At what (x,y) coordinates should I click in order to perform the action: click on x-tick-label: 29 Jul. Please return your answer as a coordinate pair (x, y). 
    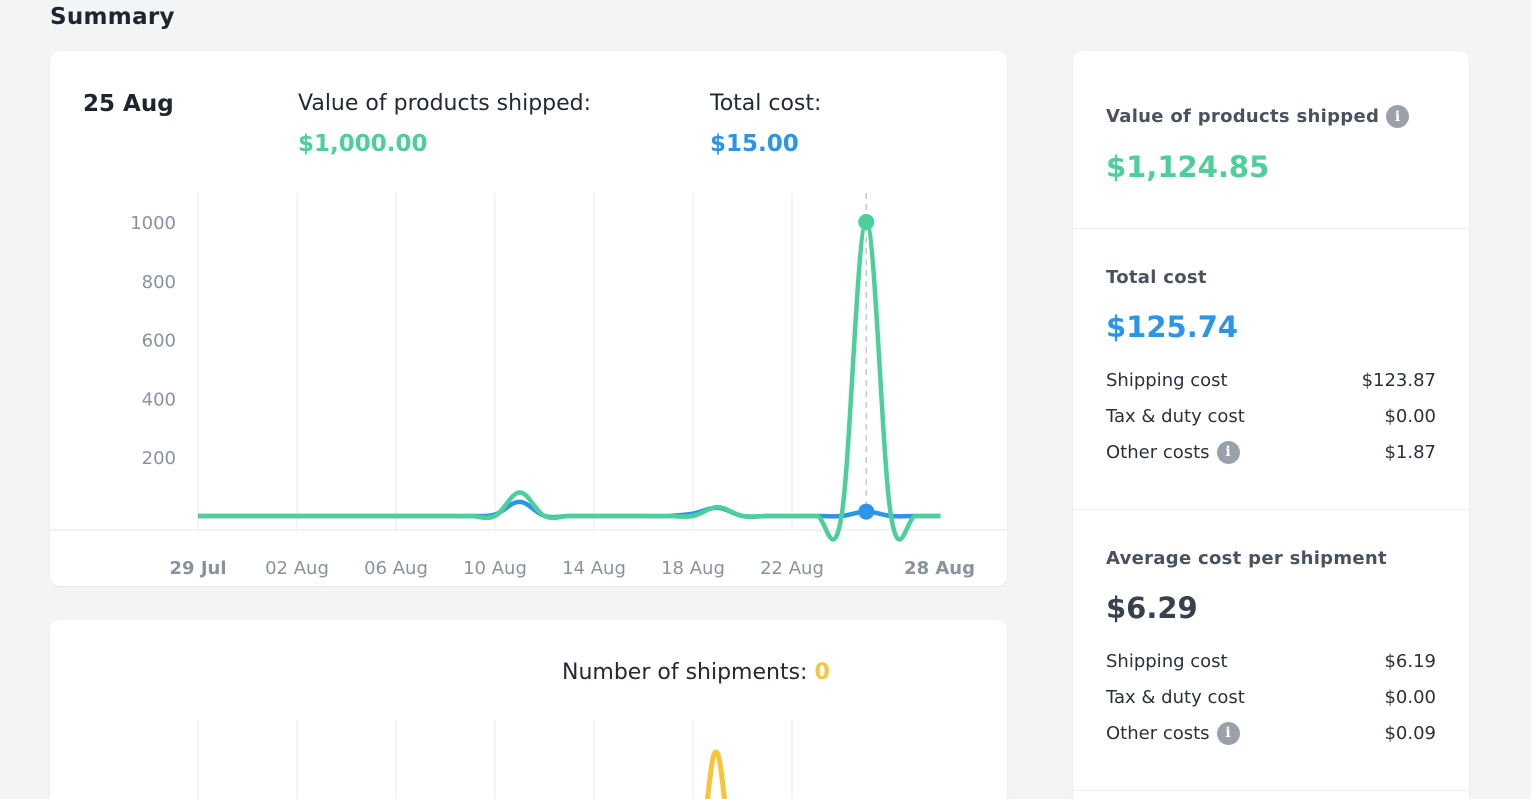
    Looking at the image, I should click on (198, 568).